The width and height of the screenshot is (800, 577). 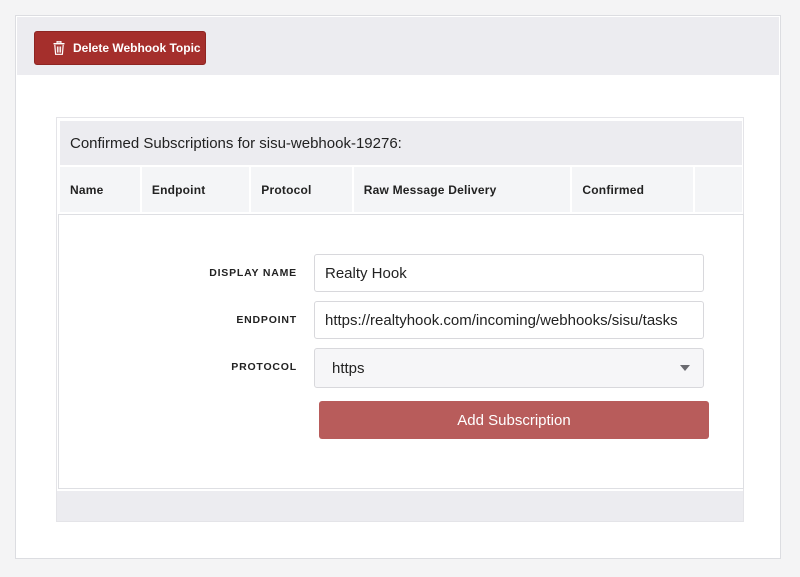 I want to click on column-header-confirmed: Confirmed, so click(x=632, y=189).